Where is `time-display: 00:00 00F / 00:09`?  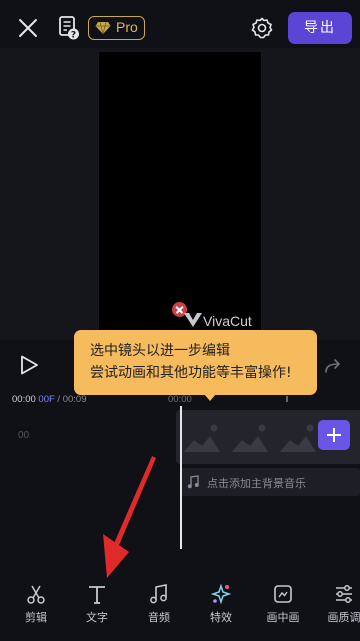
time-display: 00:00 00F / 00:09 is located at coordinates (49, 399).